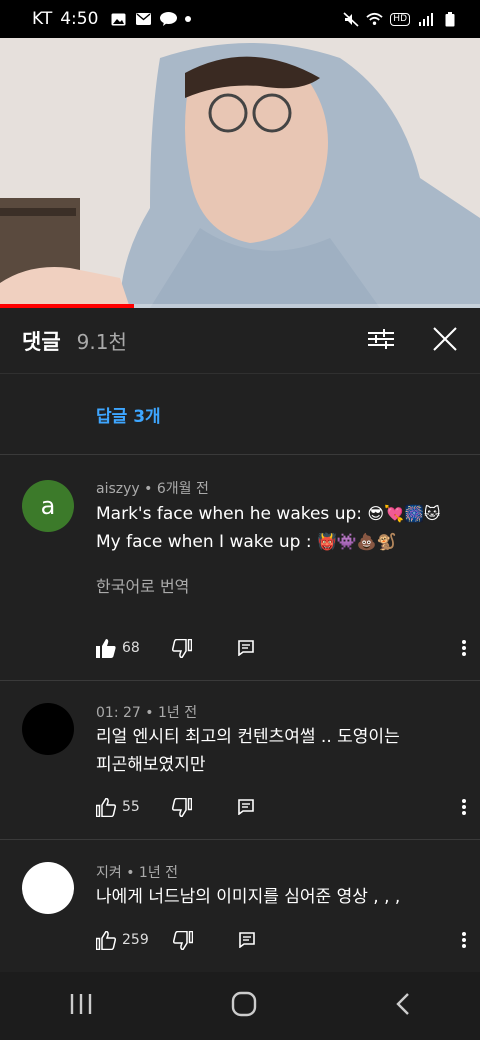 This screenshot has width=480, height=1040. I want to click on comment-line: 피곤해보였지만, so click(151, 765).